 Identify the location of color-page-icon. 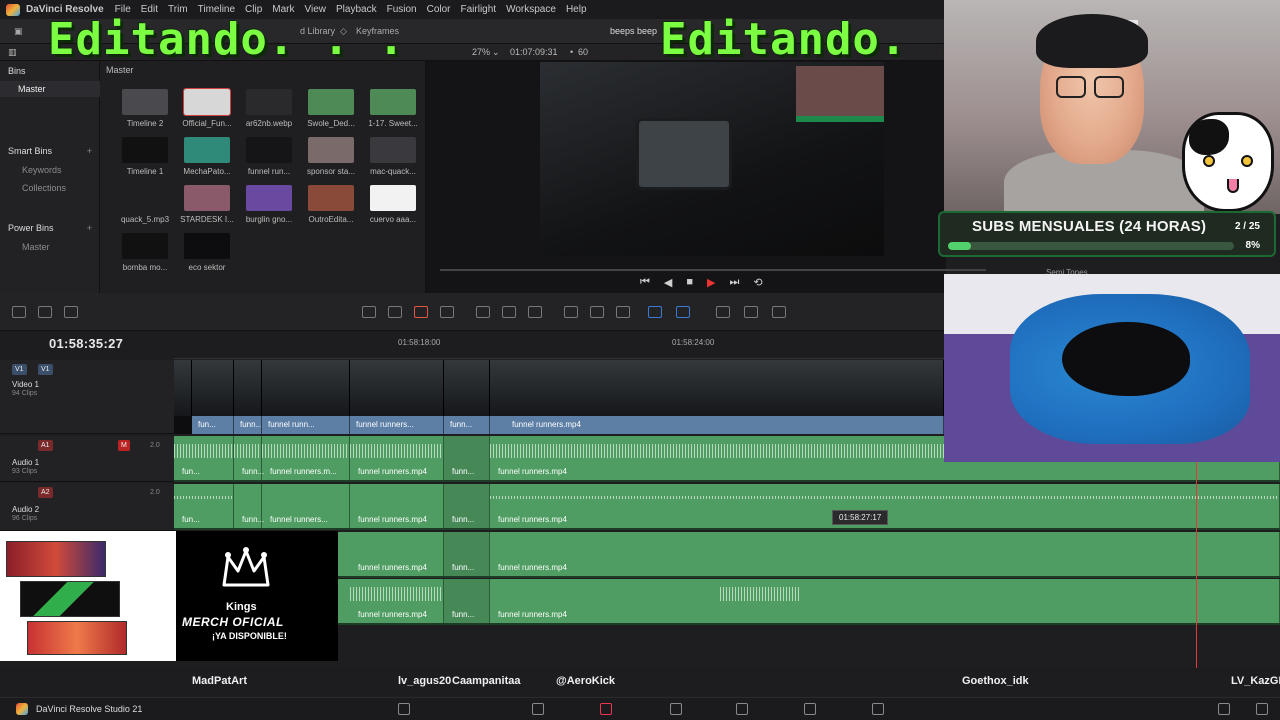
(742, 709).